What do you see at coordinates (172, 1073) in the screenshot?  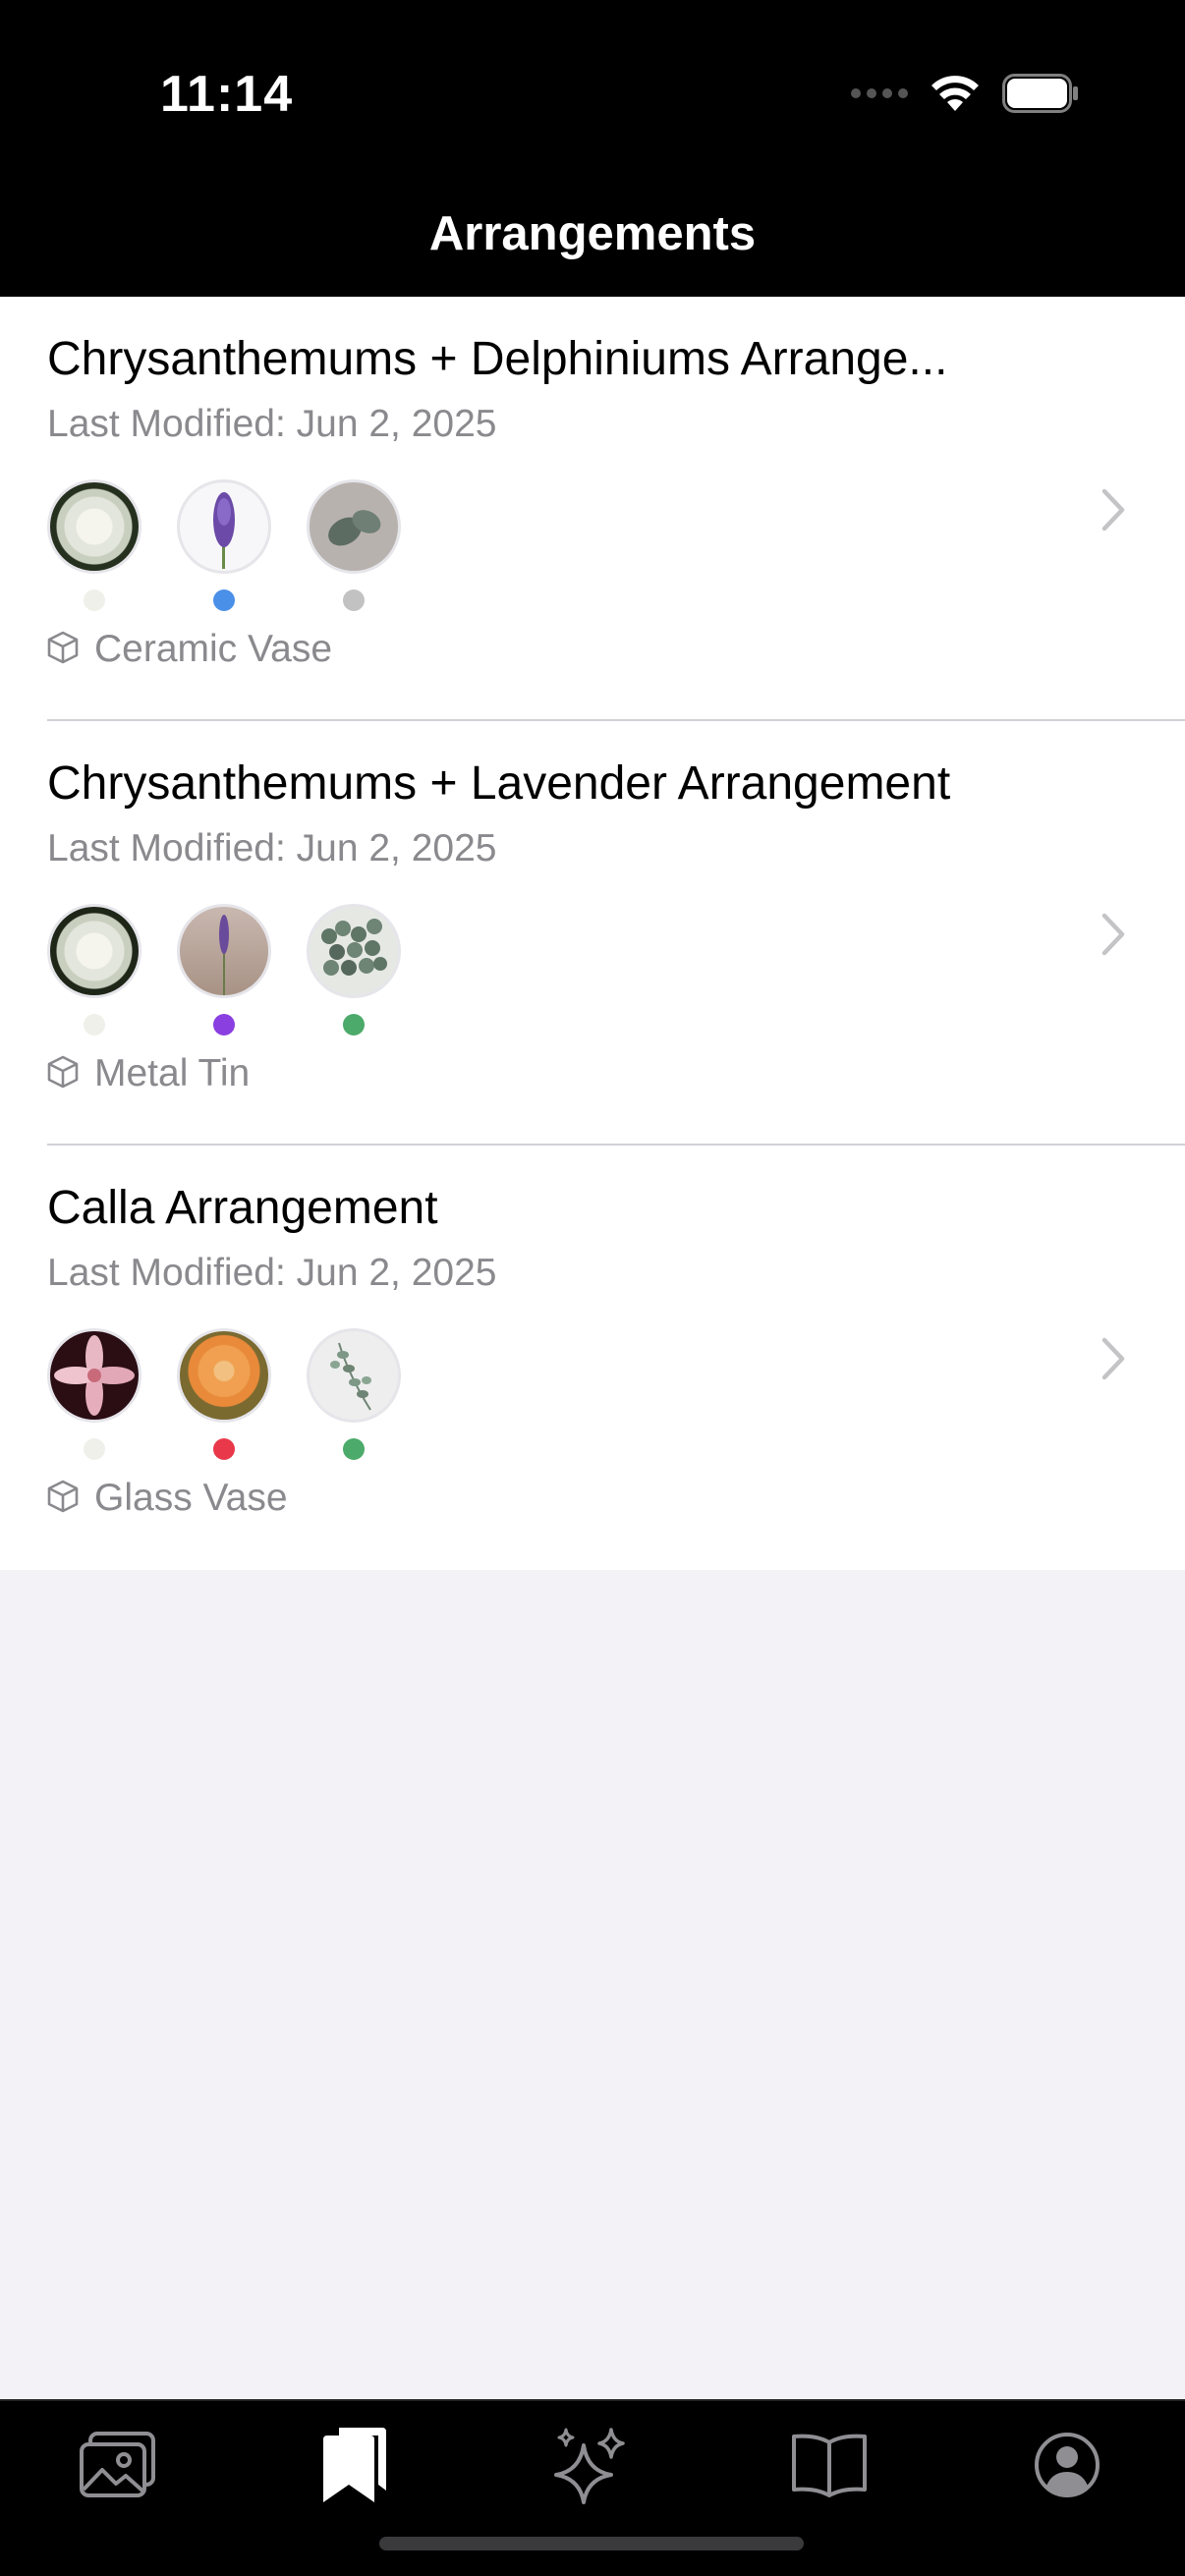 I see `vessel-label: Metal Tin` at bounding box center [172, 1073].